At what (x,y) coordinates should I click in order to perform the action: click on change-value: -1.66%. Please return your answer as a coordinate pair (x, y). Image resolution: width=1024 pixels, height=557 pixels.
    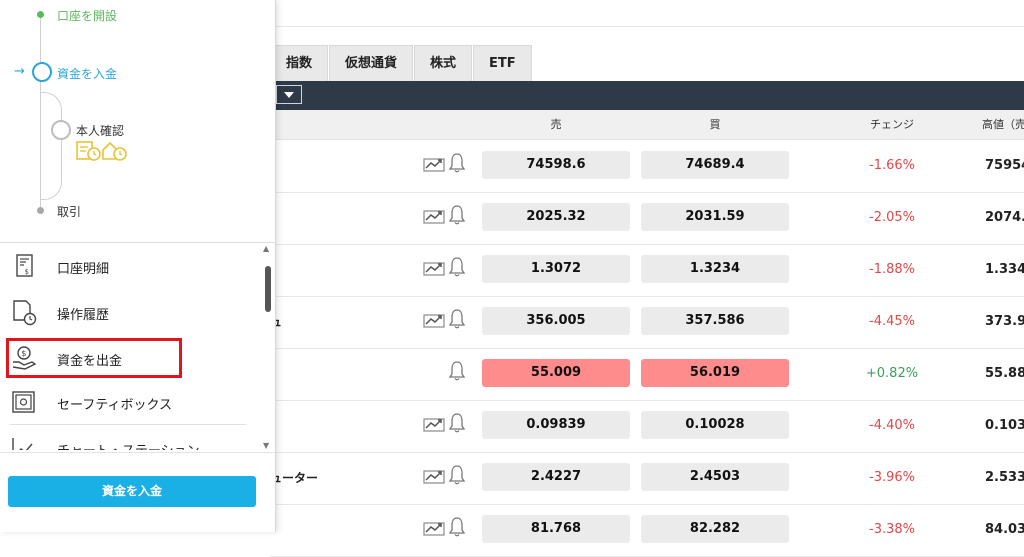
    Looking at the image, I should click on (892, 165).